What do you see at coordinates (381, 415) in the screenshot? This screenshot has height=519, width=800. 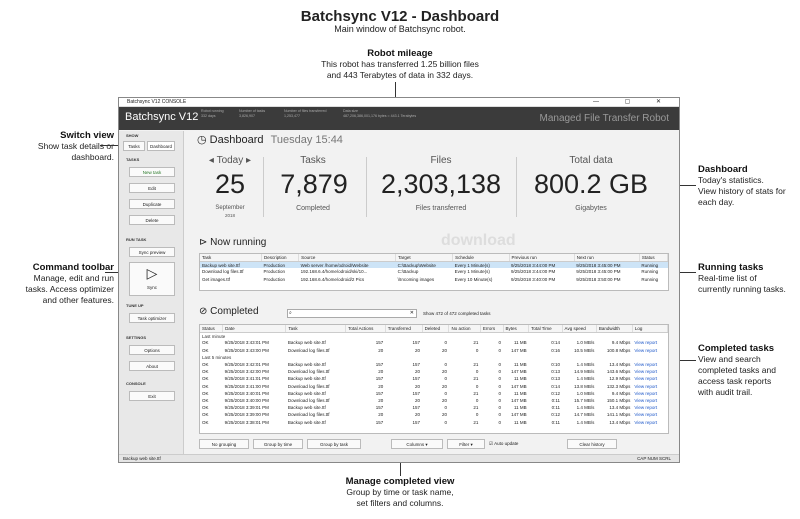 I see `cell: 20` at bounding box center [381, 415].